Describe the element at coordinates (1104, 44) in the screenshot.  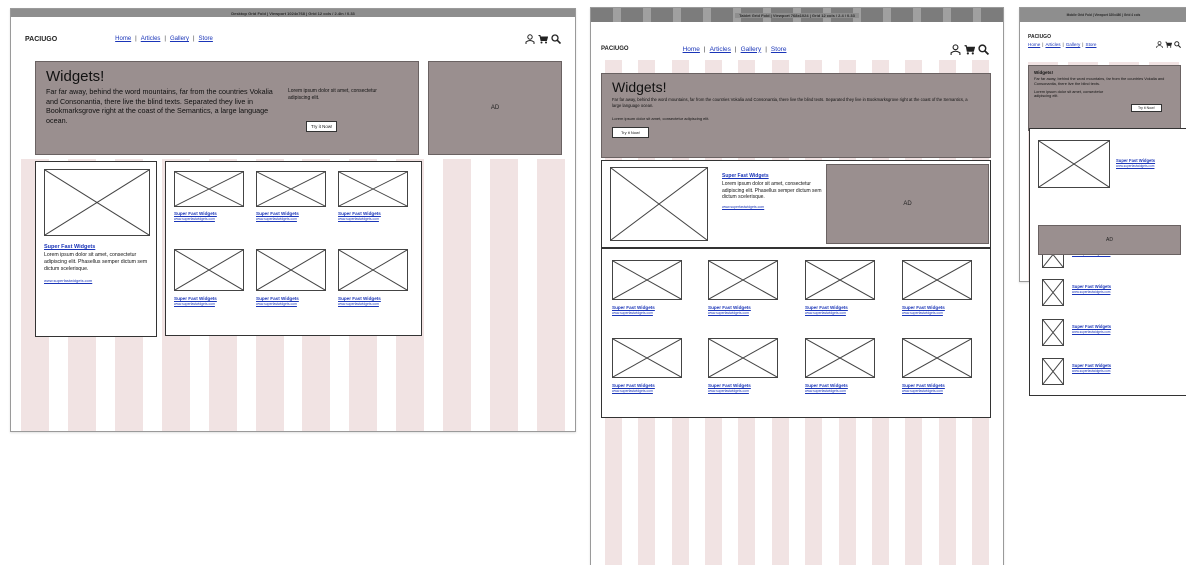
I see `main-nav: Home | Articles | Gallery | Store` at that location.